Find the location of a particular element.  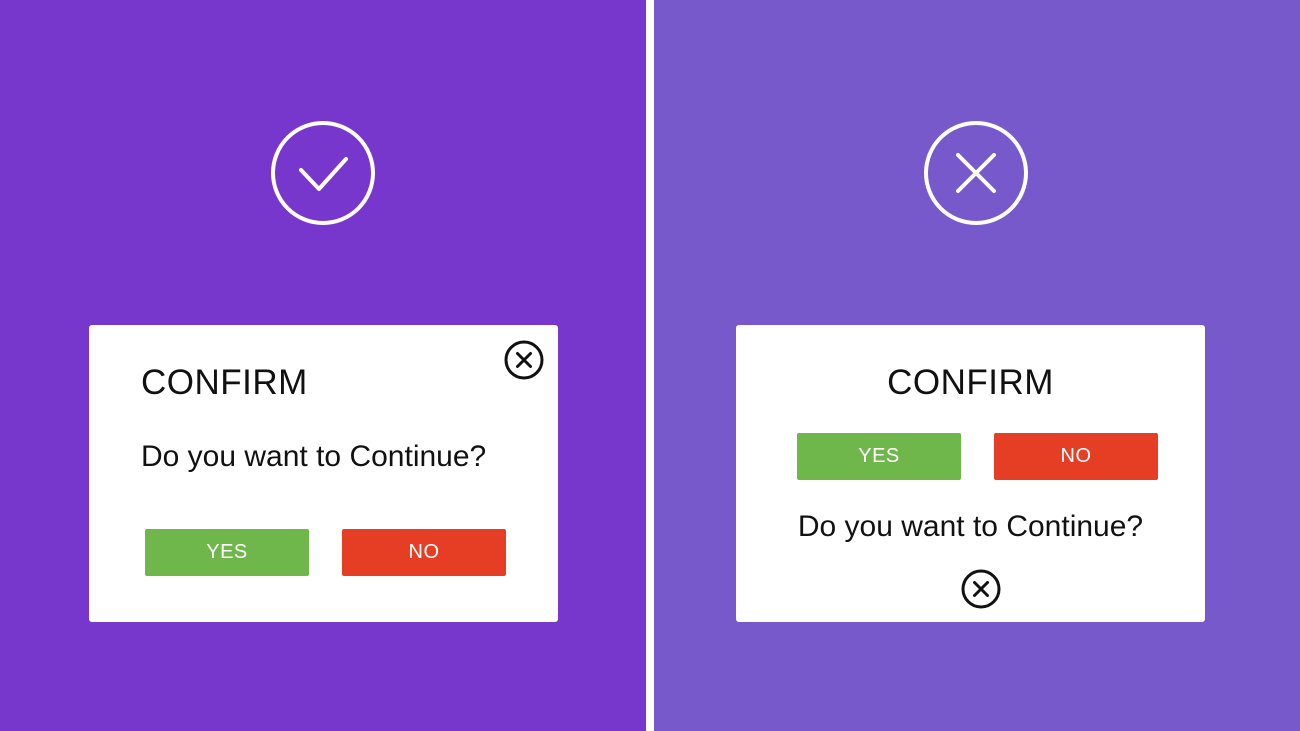

confirm-dialog-incorrect: CONFIRM YES NO Do you want to Continue? is located at coordinates (970, 473).